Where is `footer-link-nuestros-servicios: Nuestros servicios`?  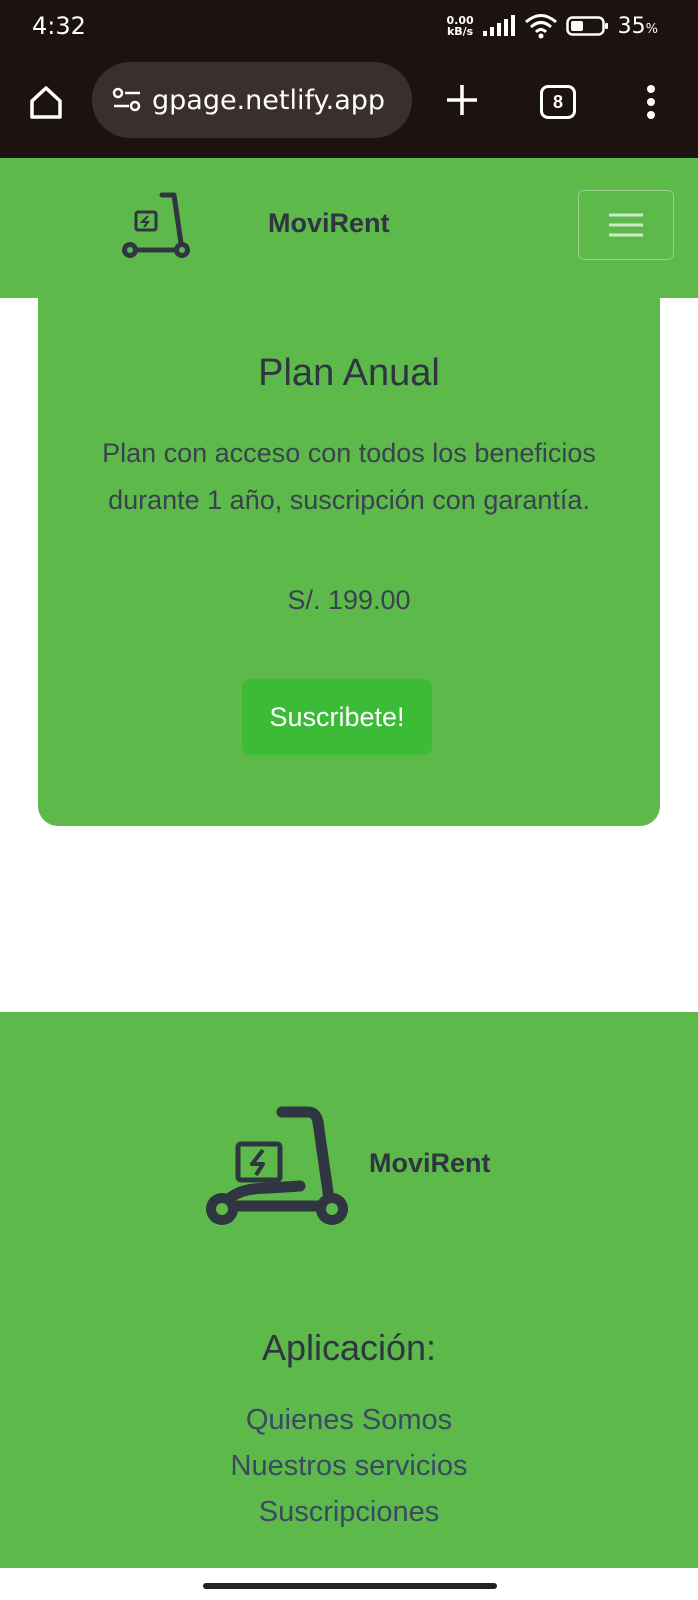 footer-link-nuestros-servicios: Nuestros servicios is located at coordinates (349, 1466).